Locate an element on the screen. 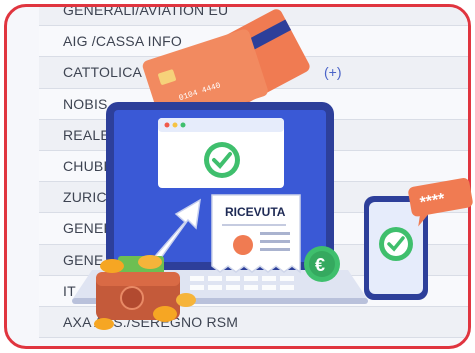 The image size is (475, 353). check-circle-icon is located at coordinates (222, 160).